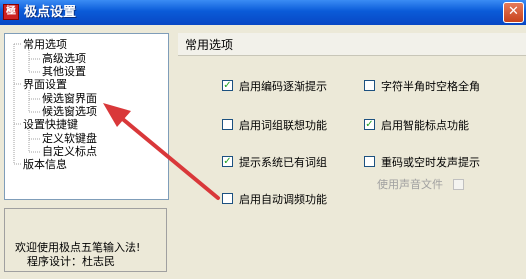 The width and height of the screenshot is (526, 279). What do you see at coordinates (50, 12) in the screenshot?
I see `window-title: 极点设置` at bounding box center [50, 12].